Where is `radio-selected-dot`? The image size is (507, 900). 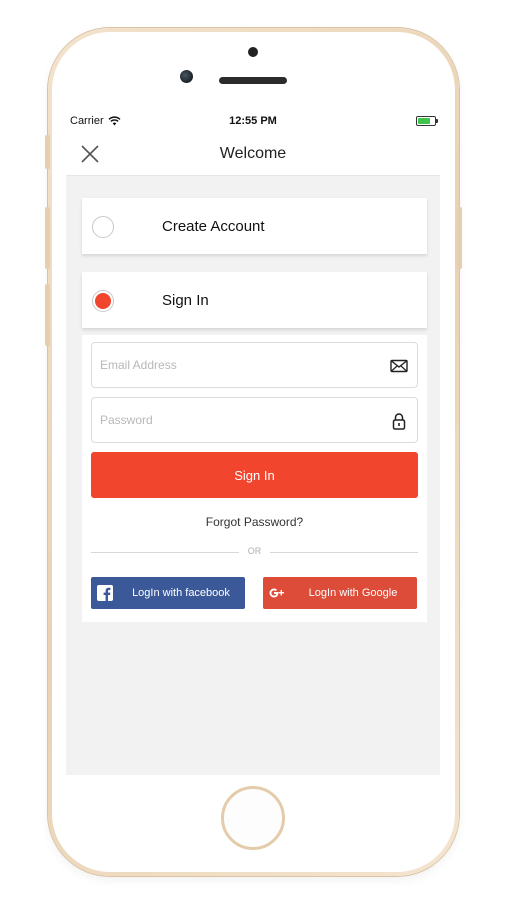 radio-selected-dot is located at coordinates (103, 301).